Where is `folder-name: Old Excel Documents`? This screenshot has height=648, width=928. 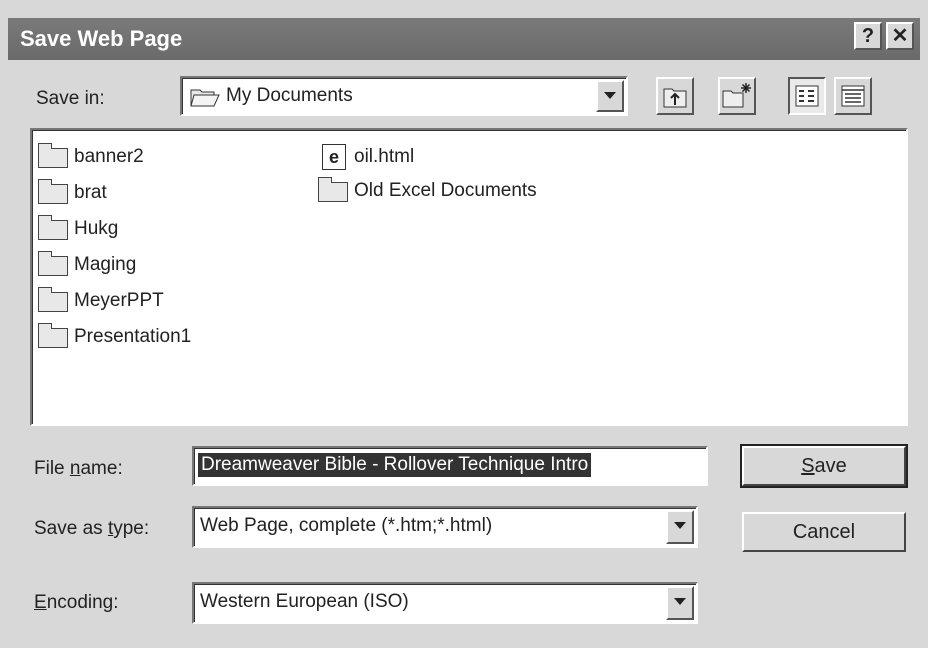
folder-name: Old Excel Documents is located at coordinates (445, 190).